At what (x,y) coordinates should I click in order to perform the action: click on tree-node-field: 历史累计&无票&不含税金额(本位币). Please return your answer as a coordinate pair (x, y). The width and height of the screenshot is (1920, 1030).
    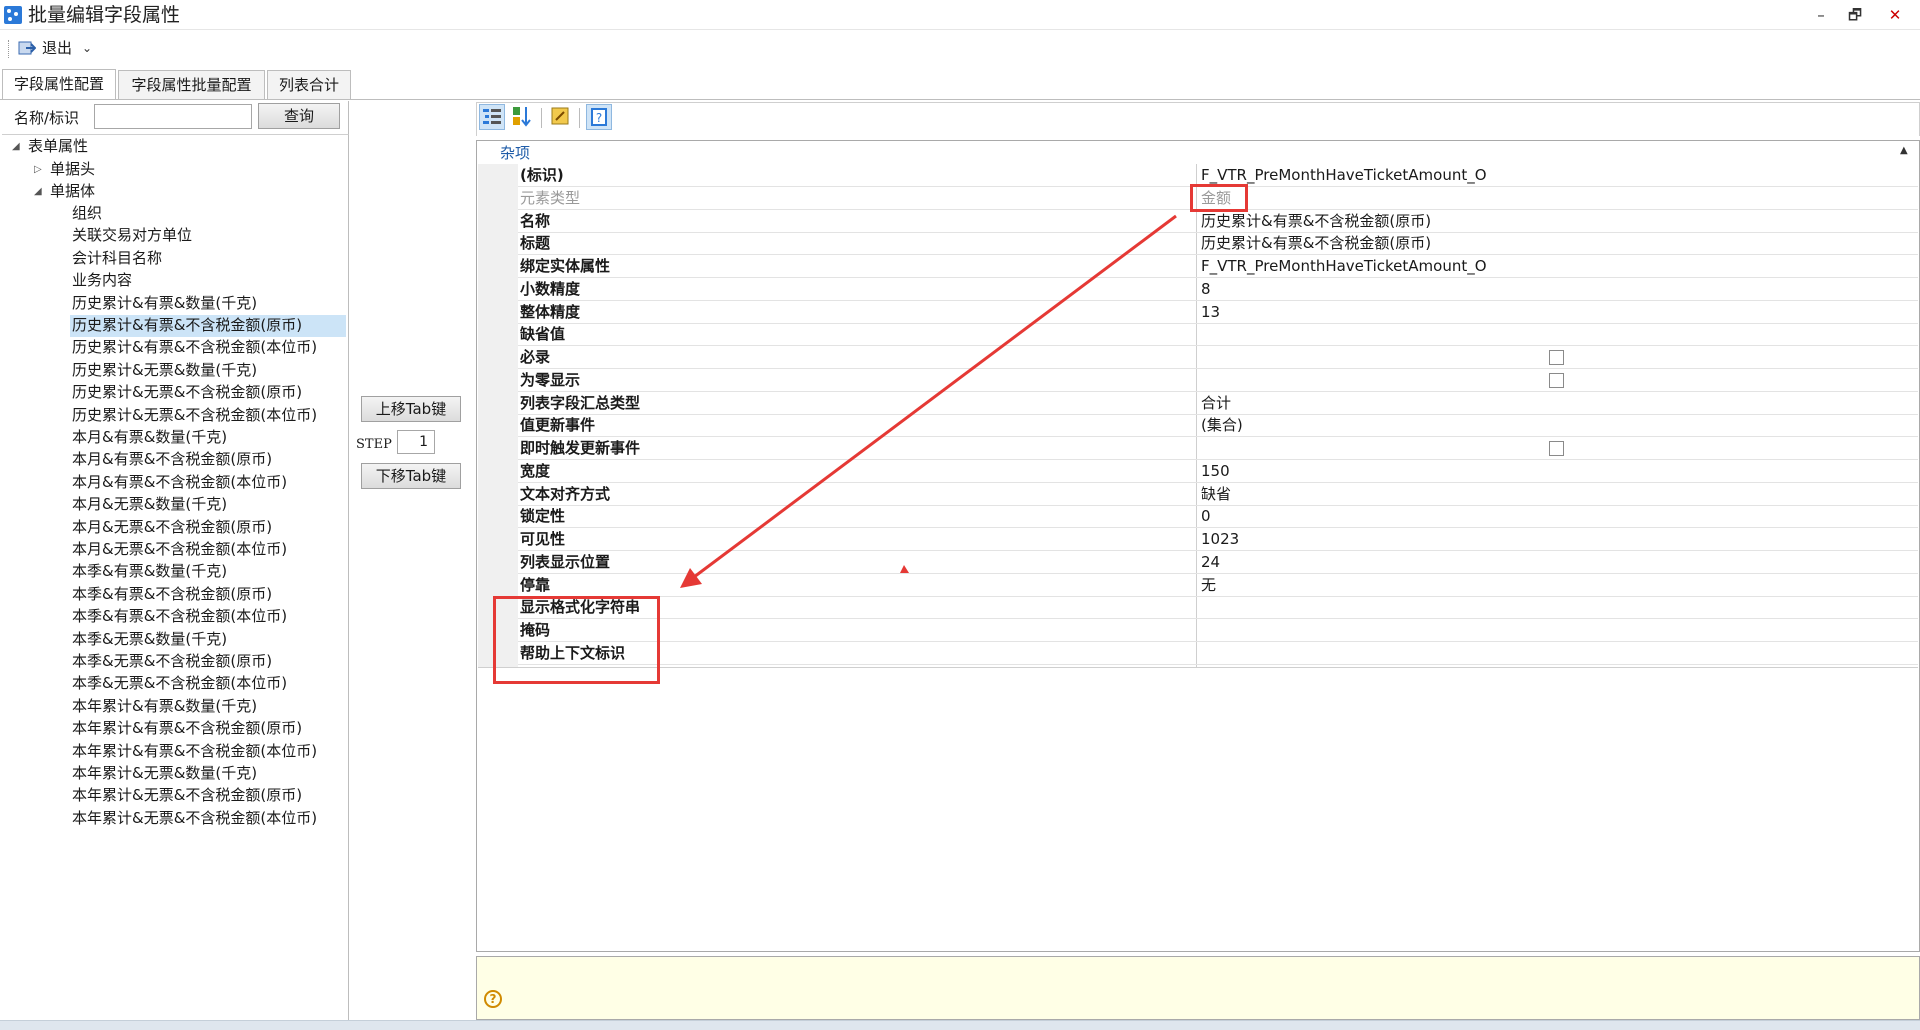
    Looking at the image, I should click on (194, 416).